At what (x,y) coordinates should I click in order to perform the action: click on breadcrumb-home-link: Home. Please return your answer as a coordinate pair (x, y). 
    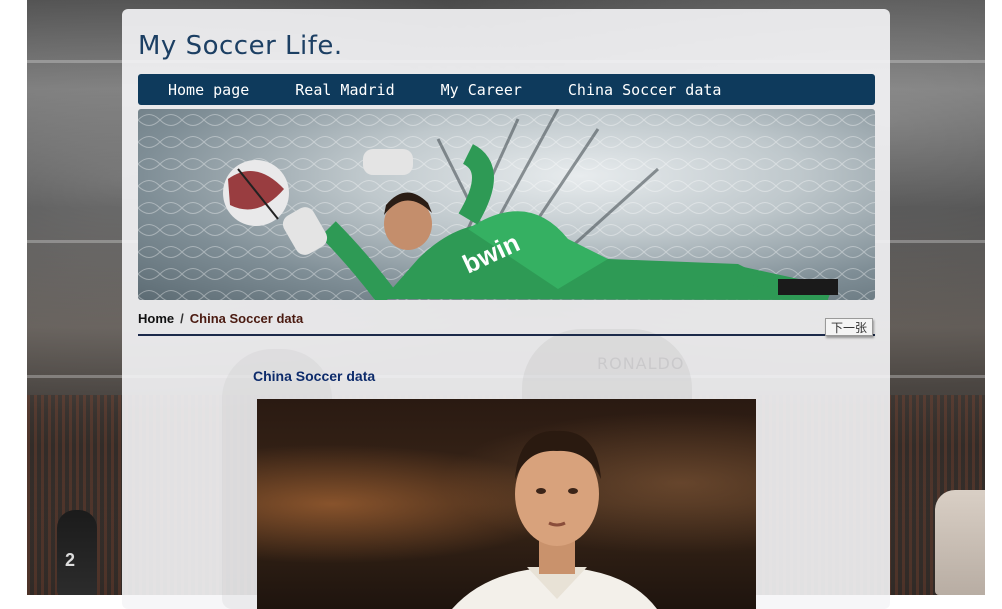
    Looking at the image, I should click on (156, 318).